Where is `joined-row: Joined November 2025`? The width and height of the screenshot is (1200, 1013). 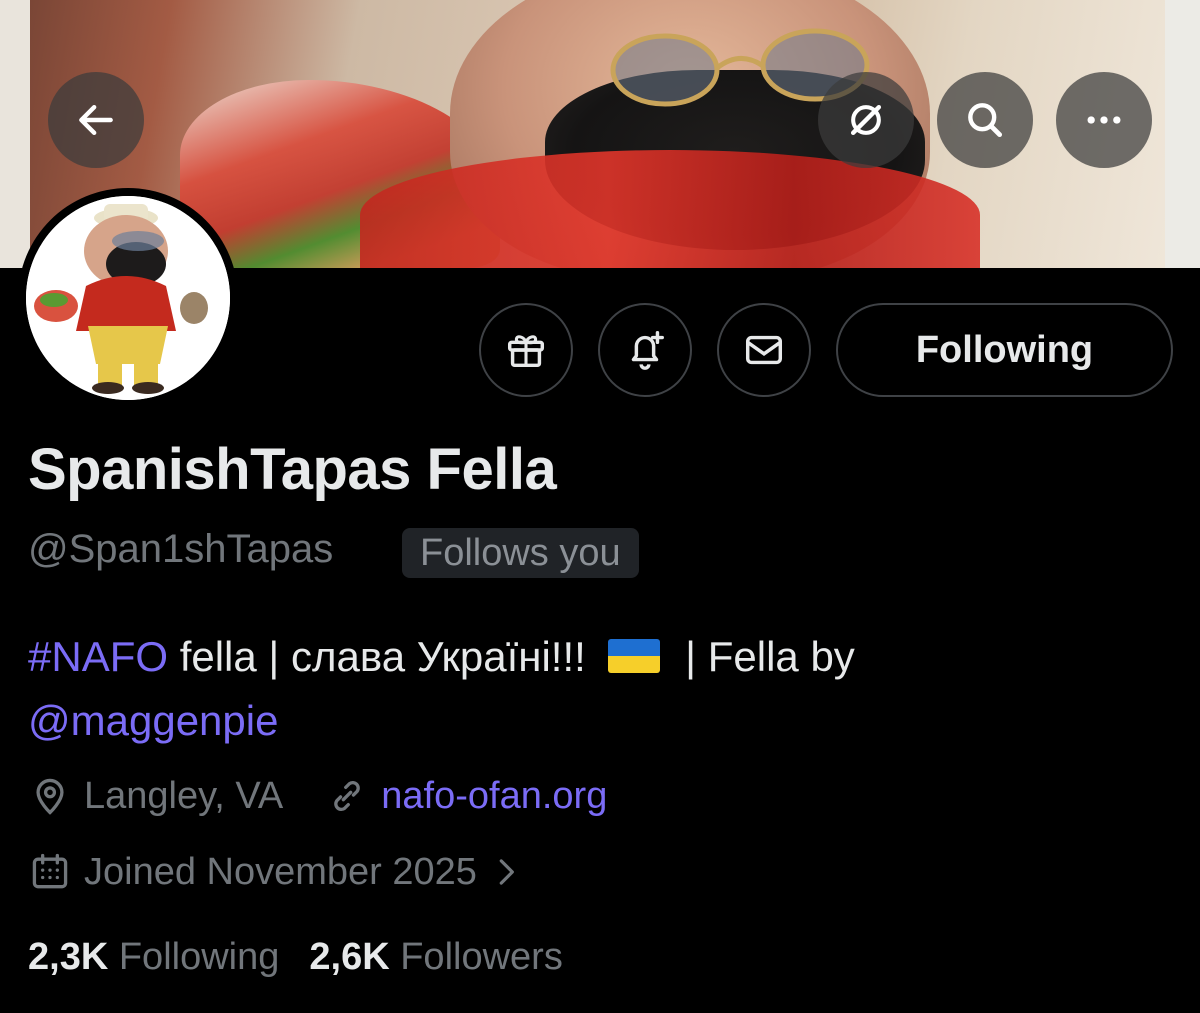 joined-row: Joined November 2025 is located at coordinates (276, 872).